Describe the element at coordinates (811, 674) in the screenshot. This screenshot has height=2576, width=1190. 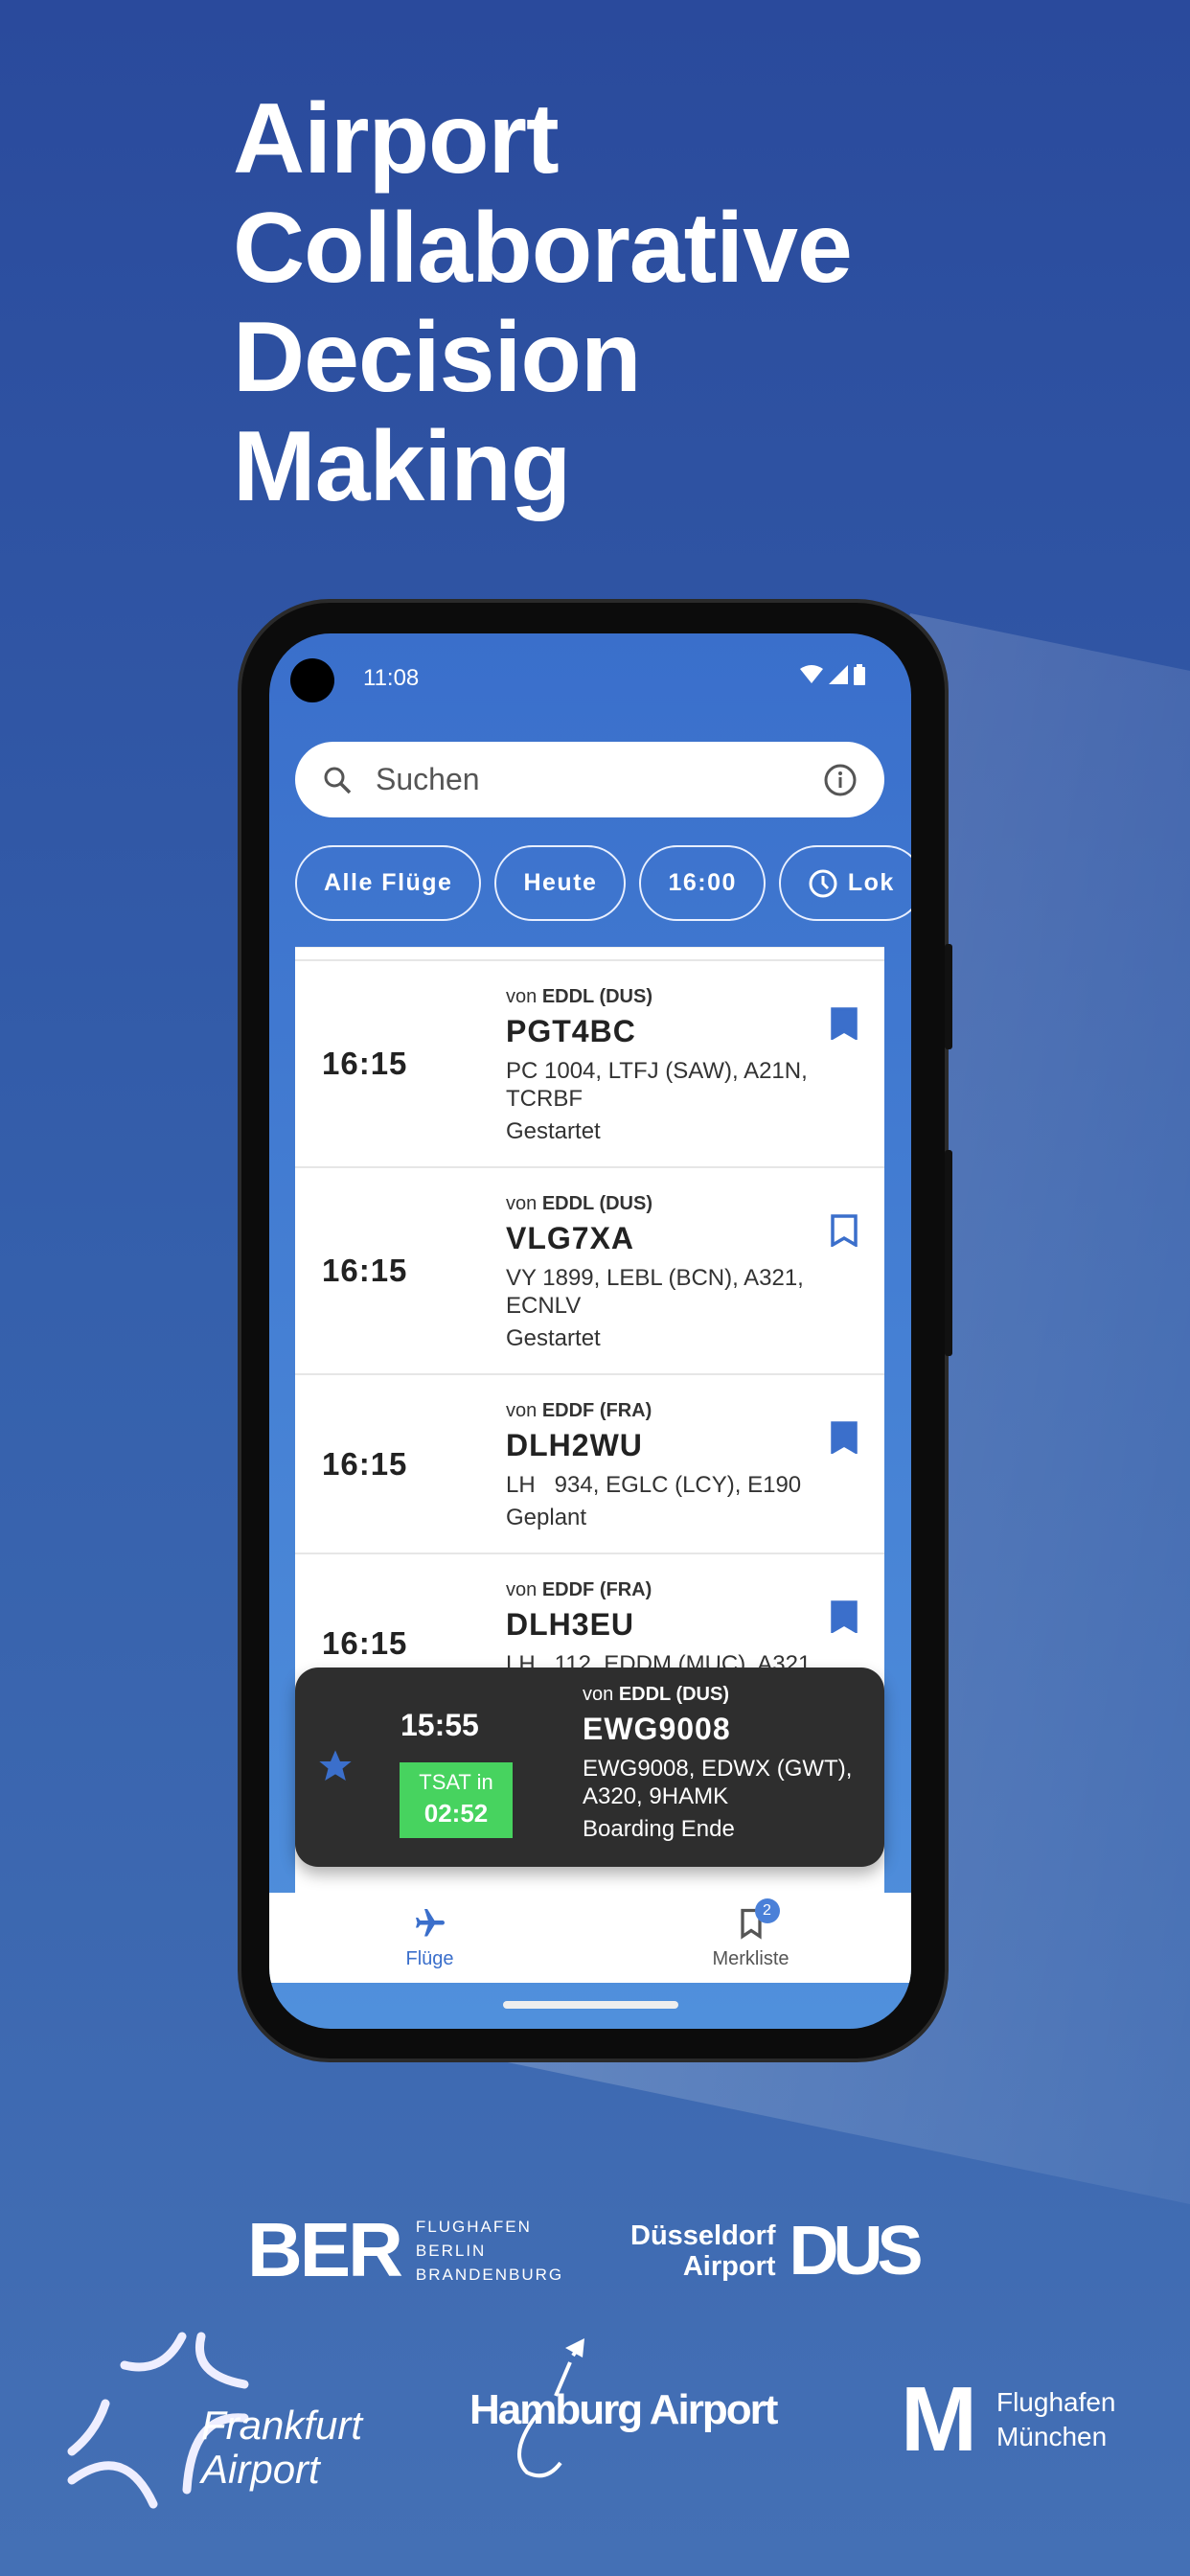
I see `wifi-icon` at that location.